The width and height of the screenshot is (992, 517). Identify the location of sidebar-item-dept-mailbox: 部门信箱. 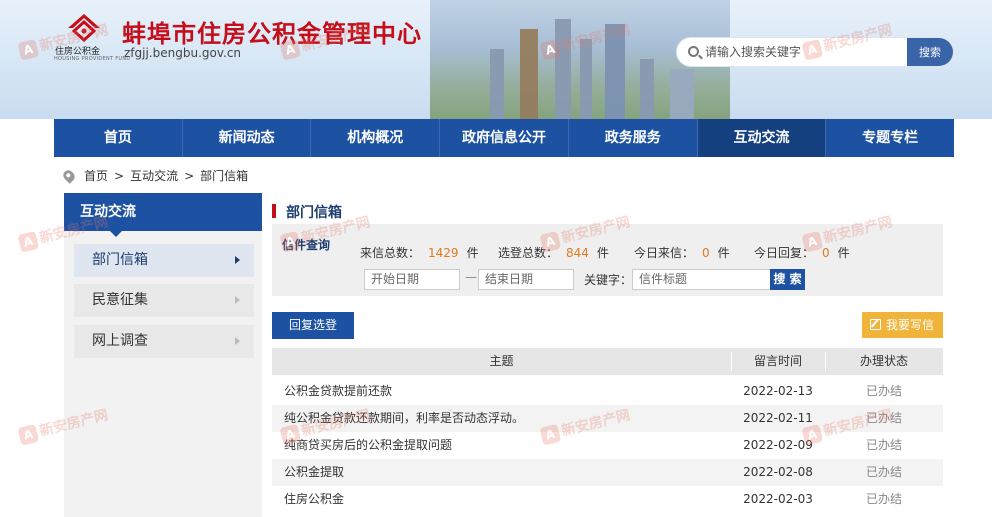
(164, 260).